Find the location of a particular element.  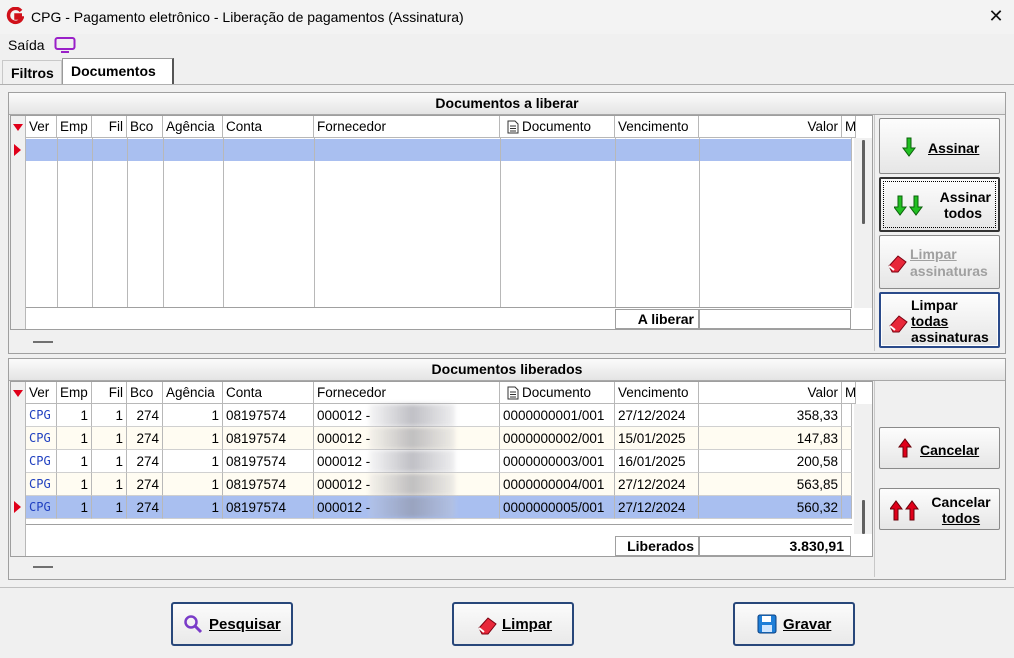

close-icon: ✕ is located at coordinates (996, 16).